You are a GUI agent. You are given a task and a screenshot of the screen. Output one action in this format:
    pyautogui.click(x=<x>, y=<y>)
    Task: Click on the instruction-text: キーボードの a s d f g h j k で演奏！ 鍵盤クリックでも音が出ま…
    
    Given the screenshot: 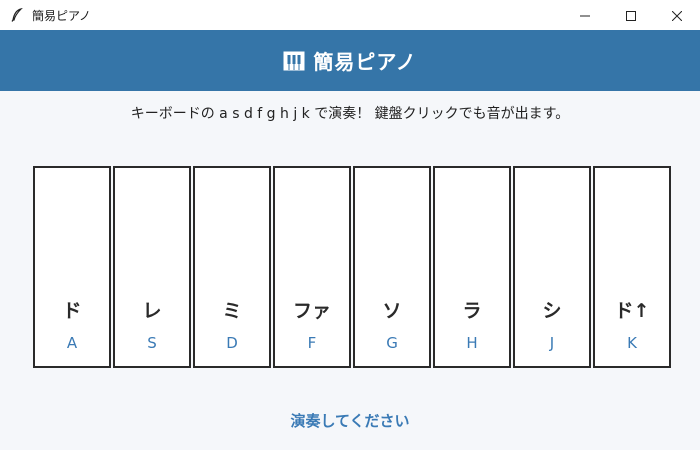 What is the action you would take?
    pyautogui.click(x=350, y=114)
    